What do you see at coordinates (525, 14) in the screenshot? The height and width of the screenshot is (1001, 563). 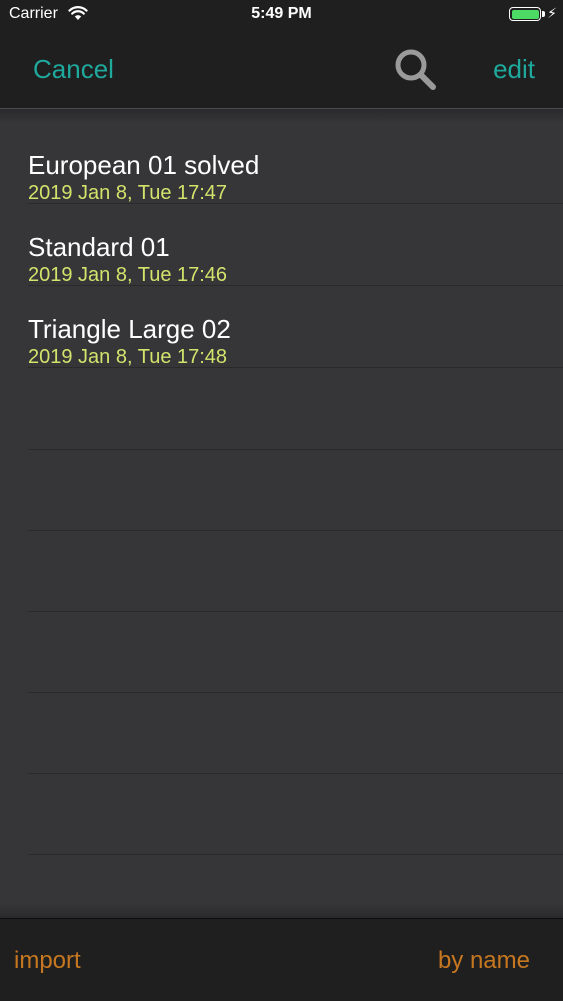 I see `battery-icon` at bounding box center [525, 14].